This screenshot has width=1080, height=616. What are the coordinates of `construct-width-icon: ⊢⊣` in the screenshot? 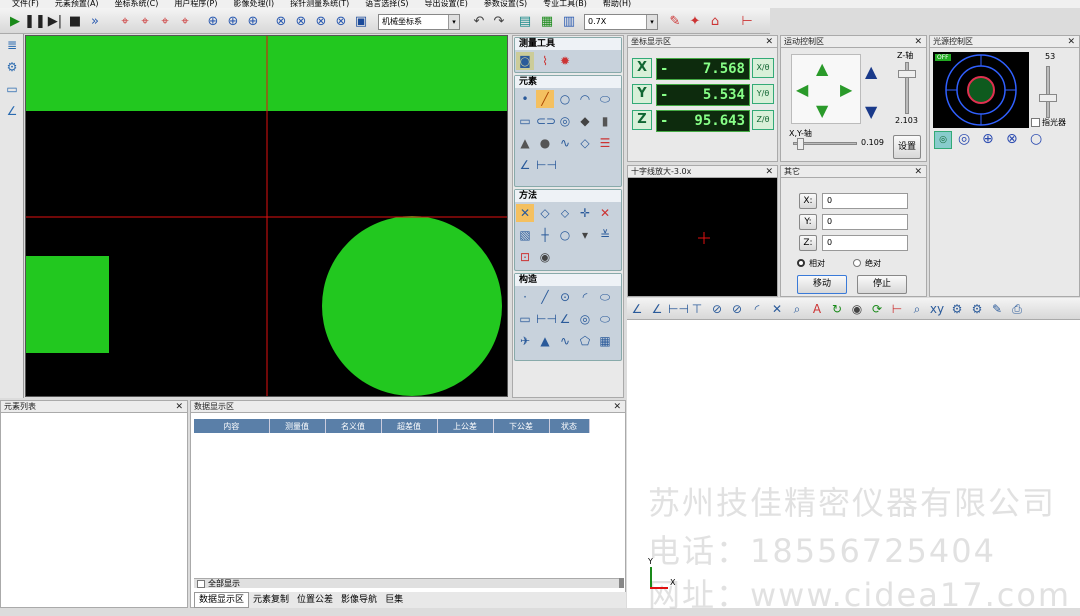 It's located at (546, 319).